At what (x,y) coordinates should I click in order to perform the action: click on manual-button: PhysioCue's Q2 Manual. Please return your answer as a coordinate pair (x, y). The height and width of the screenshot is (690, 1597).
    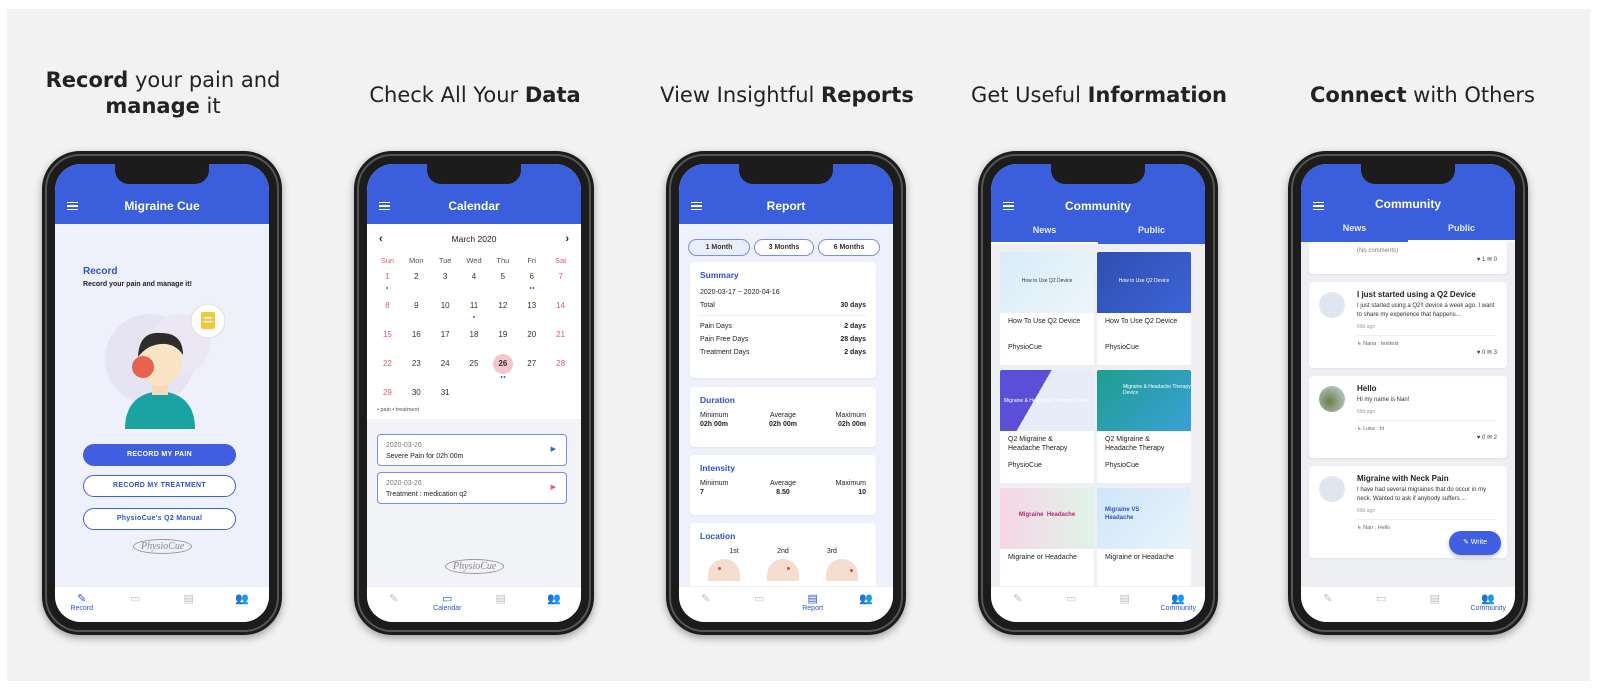
    Looking at the image, I should click on (159, 519).